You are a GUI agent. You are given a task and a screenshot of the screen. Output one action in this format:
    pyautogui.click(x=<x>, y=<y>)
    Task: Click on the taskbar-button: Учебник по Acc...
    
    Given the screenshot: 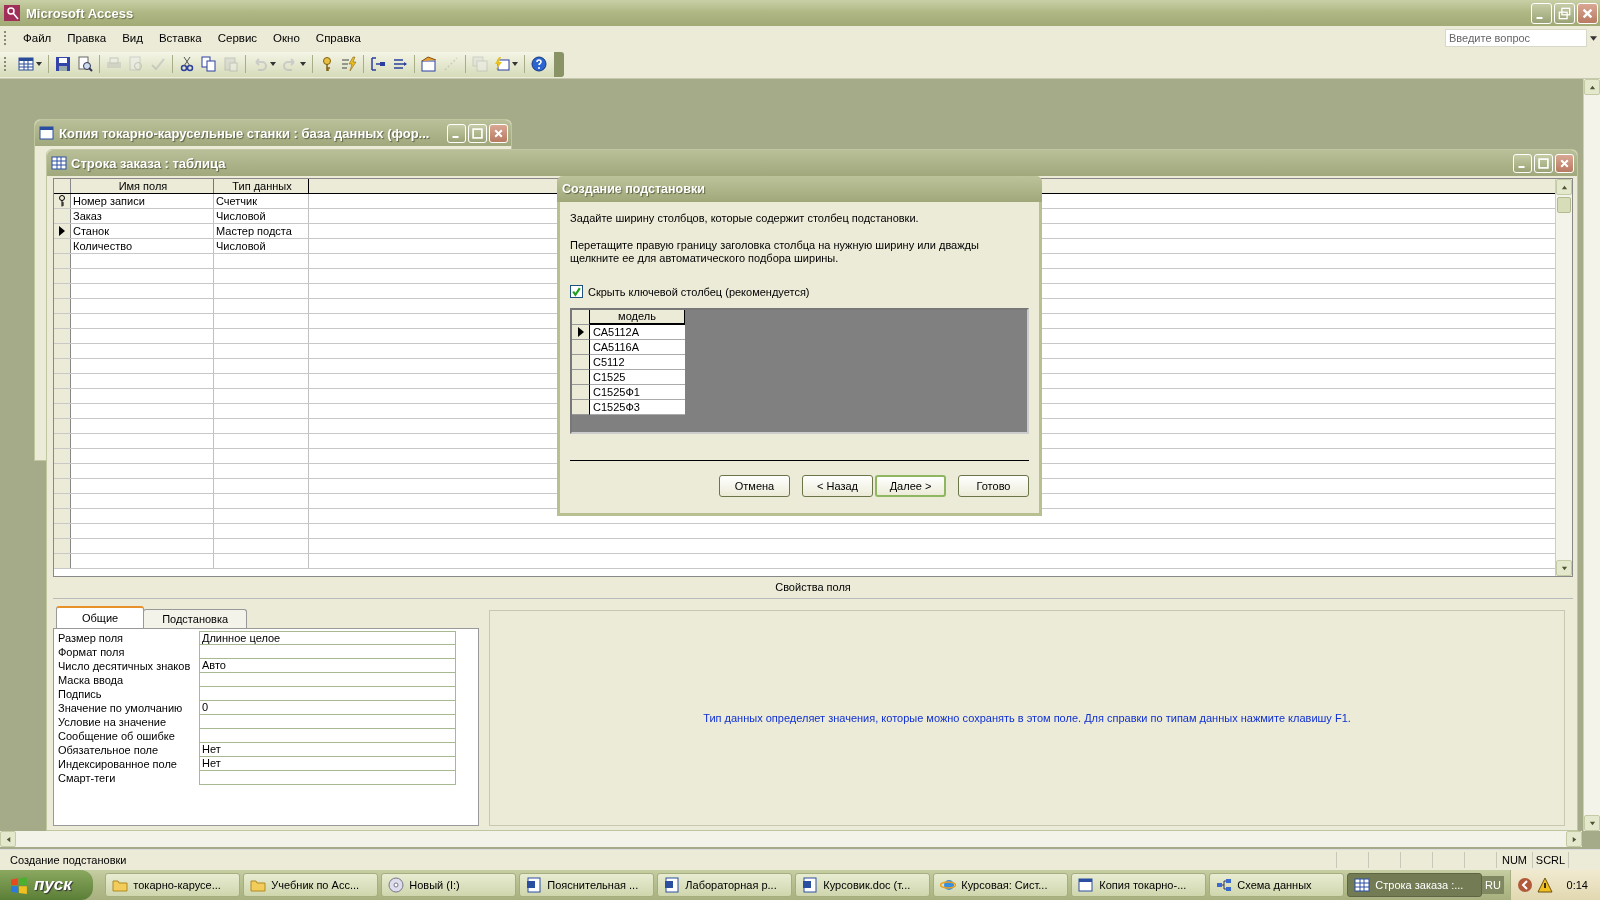 What is the action you would take?
    pyautogui.click(x=311, y=885)
    